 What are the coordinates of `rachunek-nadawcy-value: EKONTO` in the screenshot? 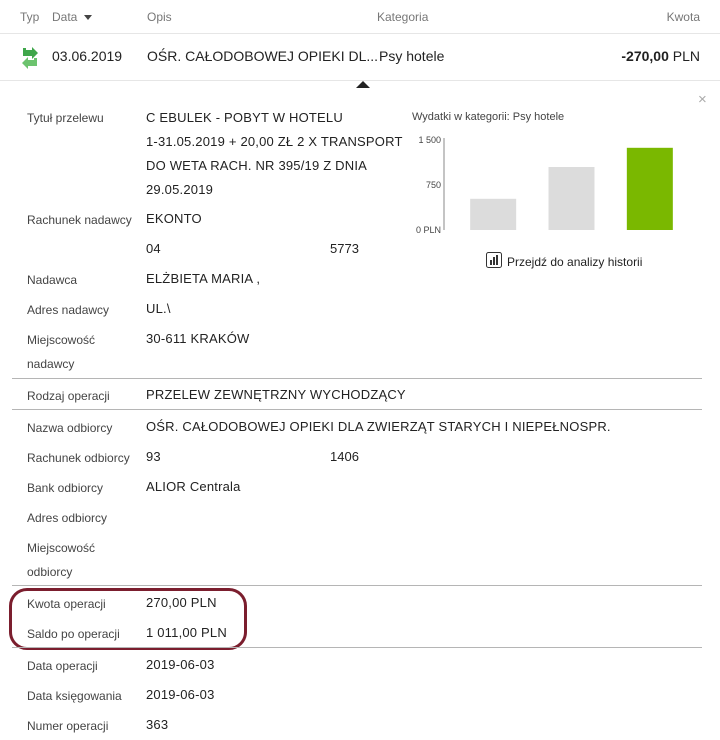 It's located at (174, 218).